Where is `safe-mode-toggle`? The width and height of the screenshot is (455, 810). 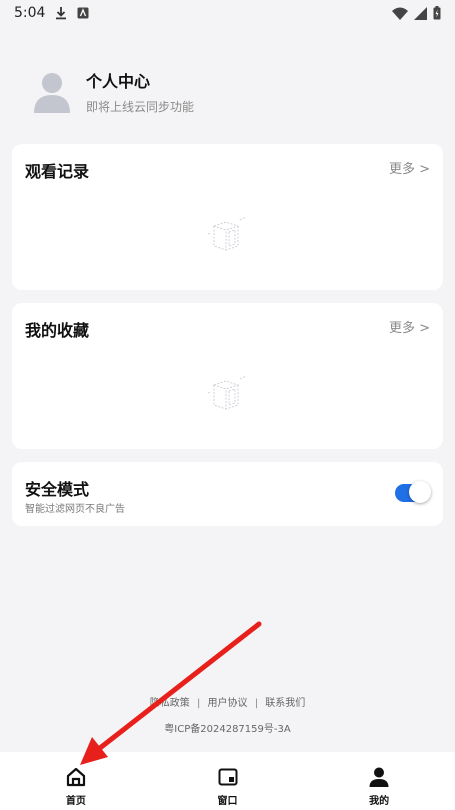
safe-mode-toggle is located at coordinates (413, 492).